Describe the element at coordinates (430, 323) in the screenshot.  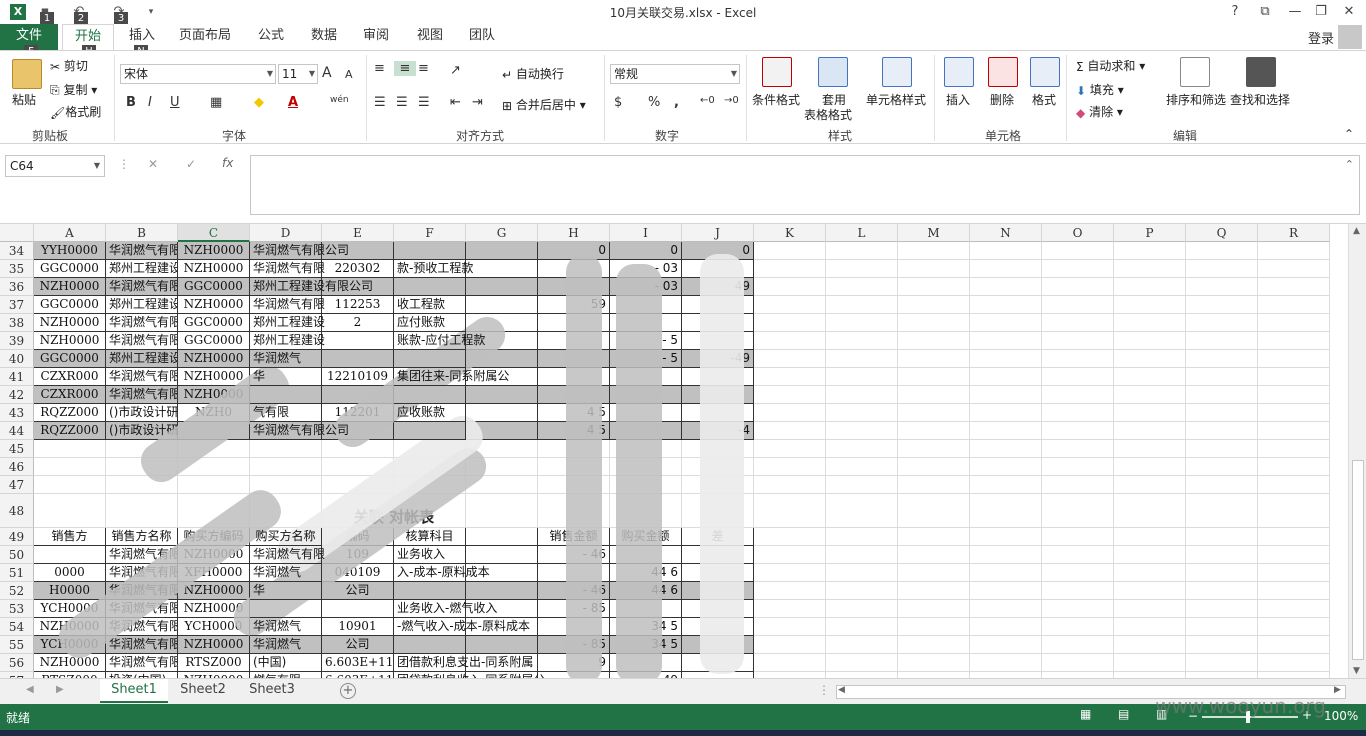
I see `grid-cell: 应付账款` at that location.